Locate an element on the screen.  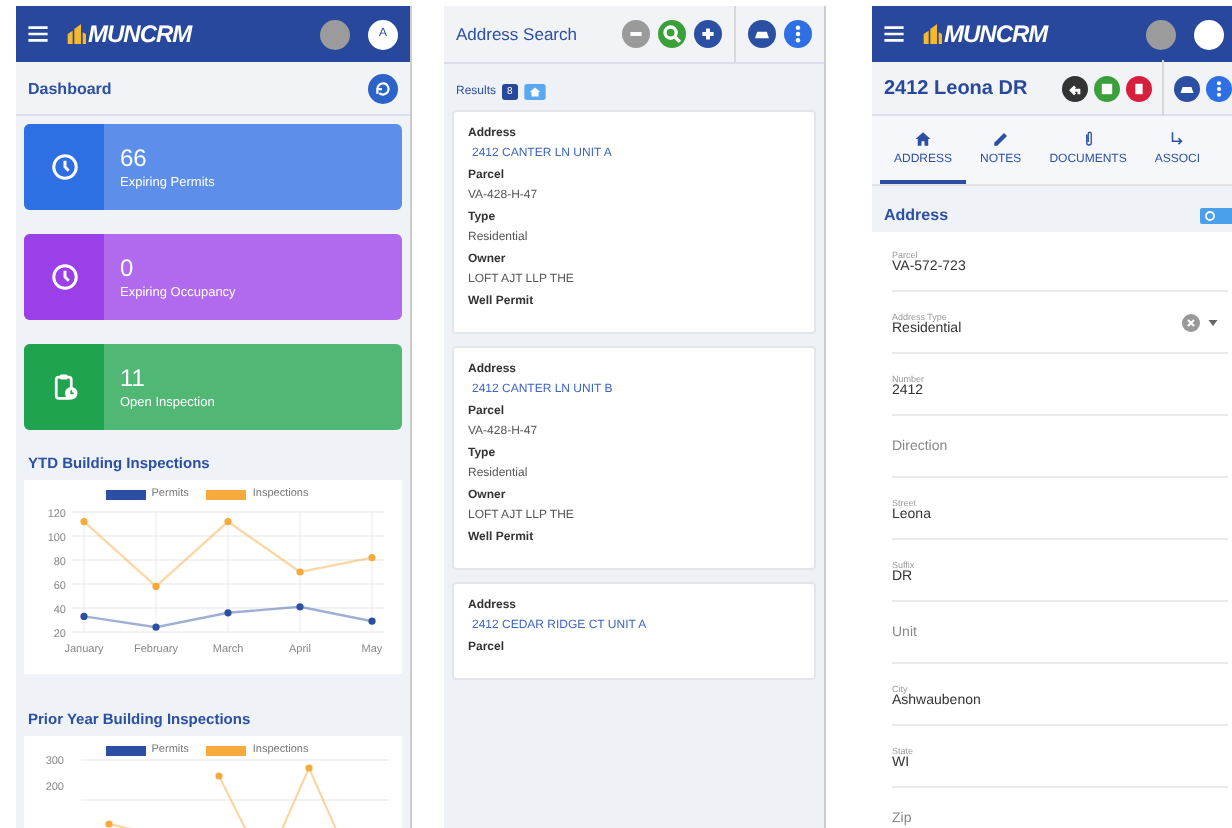
delete-button is located at coordinates (1139, 88).